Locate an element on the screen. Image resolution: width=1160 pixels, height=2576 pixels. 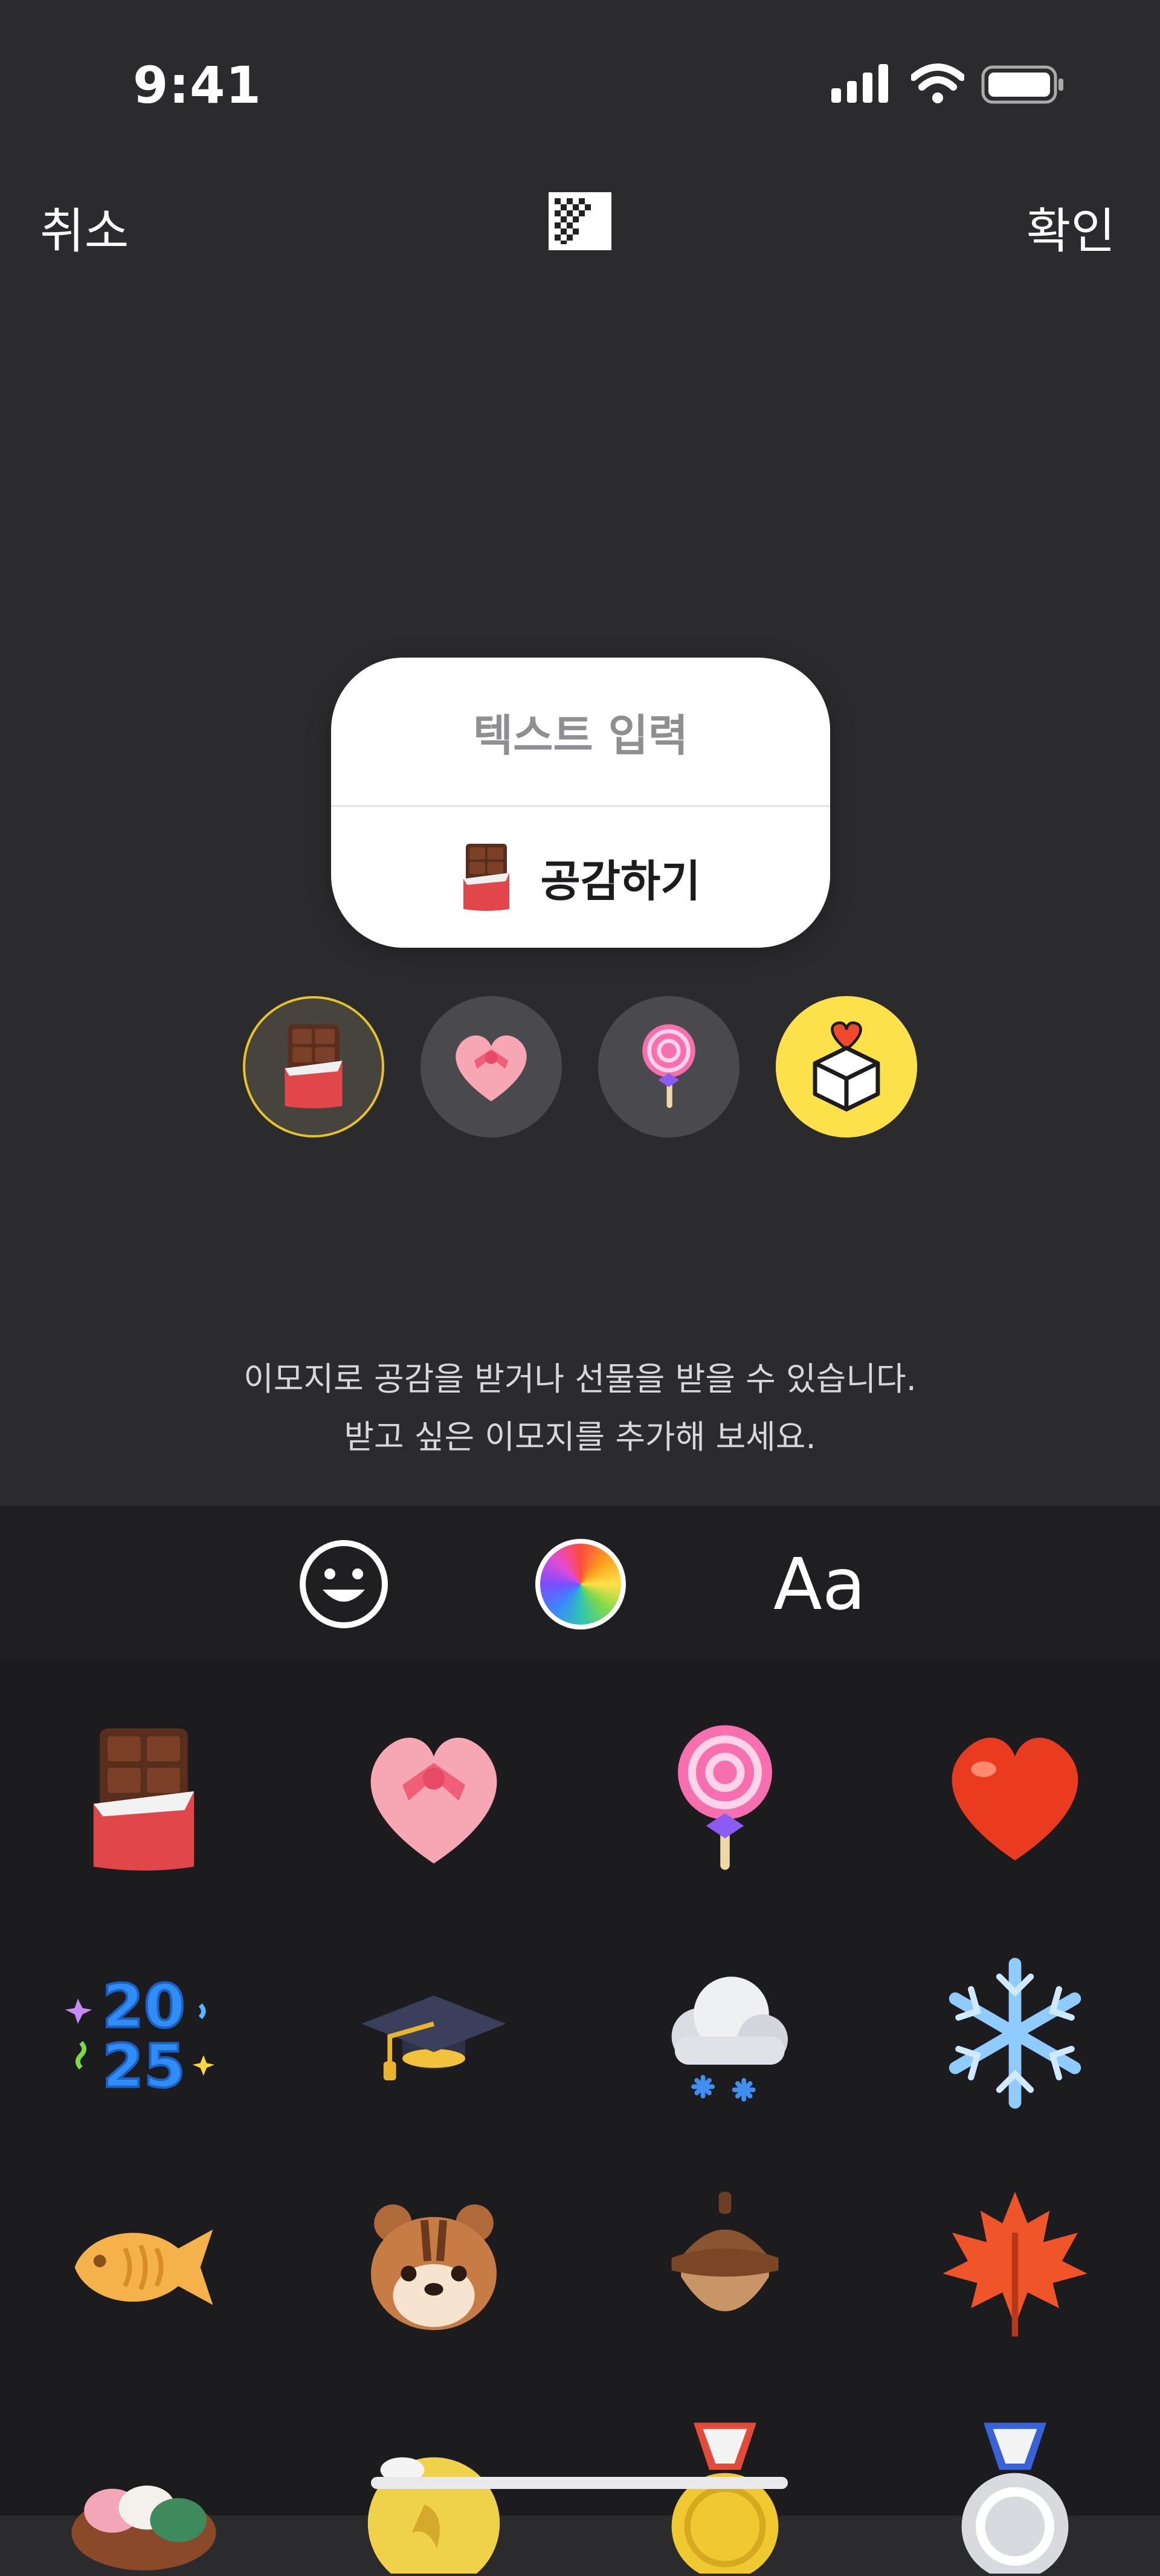
grid-item-maple-leaf is located at coordinates (1015, 2264).